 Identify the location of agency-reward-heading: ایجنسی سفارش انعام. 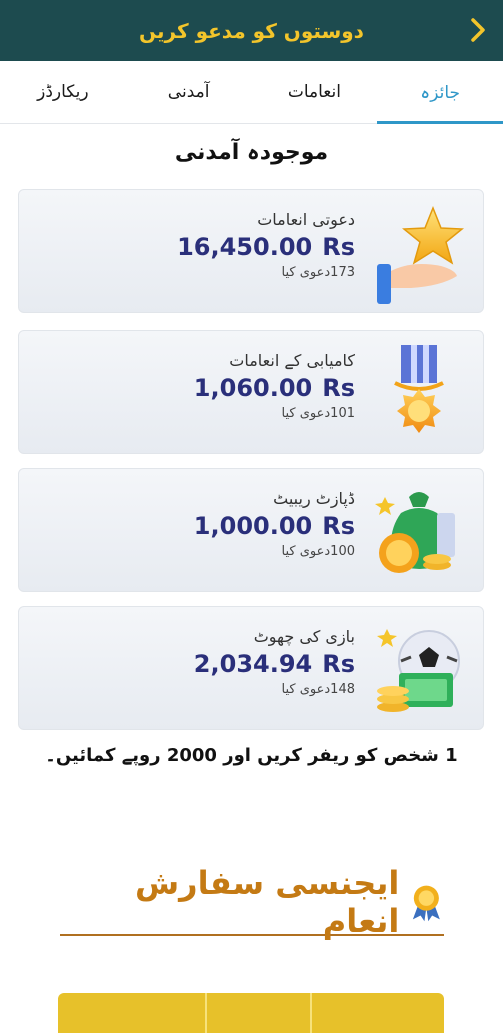
(252, 902).